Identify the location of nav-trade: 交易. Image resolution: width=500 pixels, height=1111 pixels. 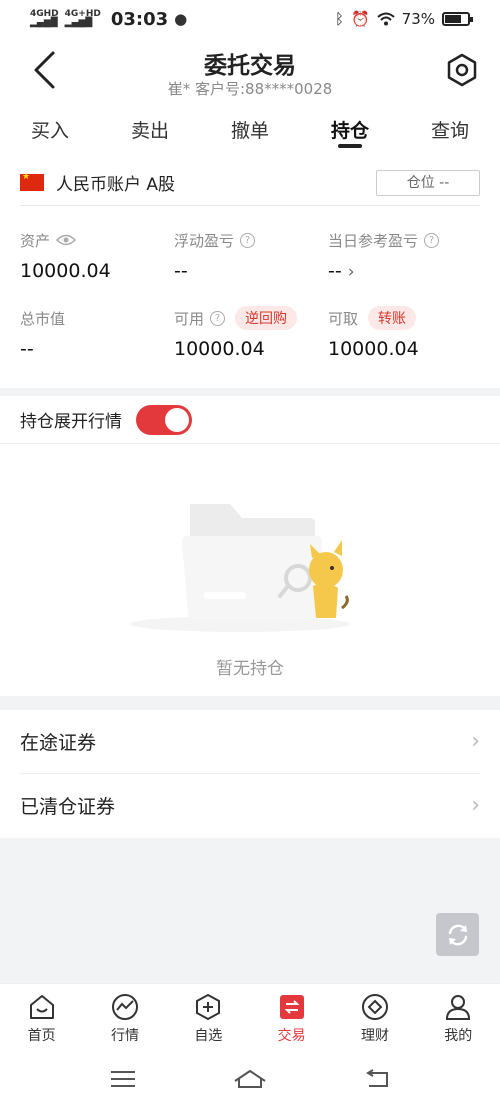
(291, 1015).